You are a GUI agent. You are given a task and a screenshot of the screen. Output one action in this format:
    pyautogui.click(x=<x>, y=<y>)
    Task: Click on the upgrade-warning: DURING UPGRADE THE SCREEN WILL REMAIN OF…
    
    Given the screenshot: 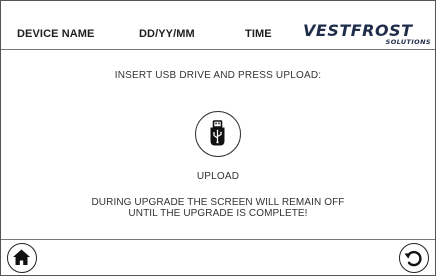 What is the action you would take?
    pyautogui.click(x=218, y=208)
    